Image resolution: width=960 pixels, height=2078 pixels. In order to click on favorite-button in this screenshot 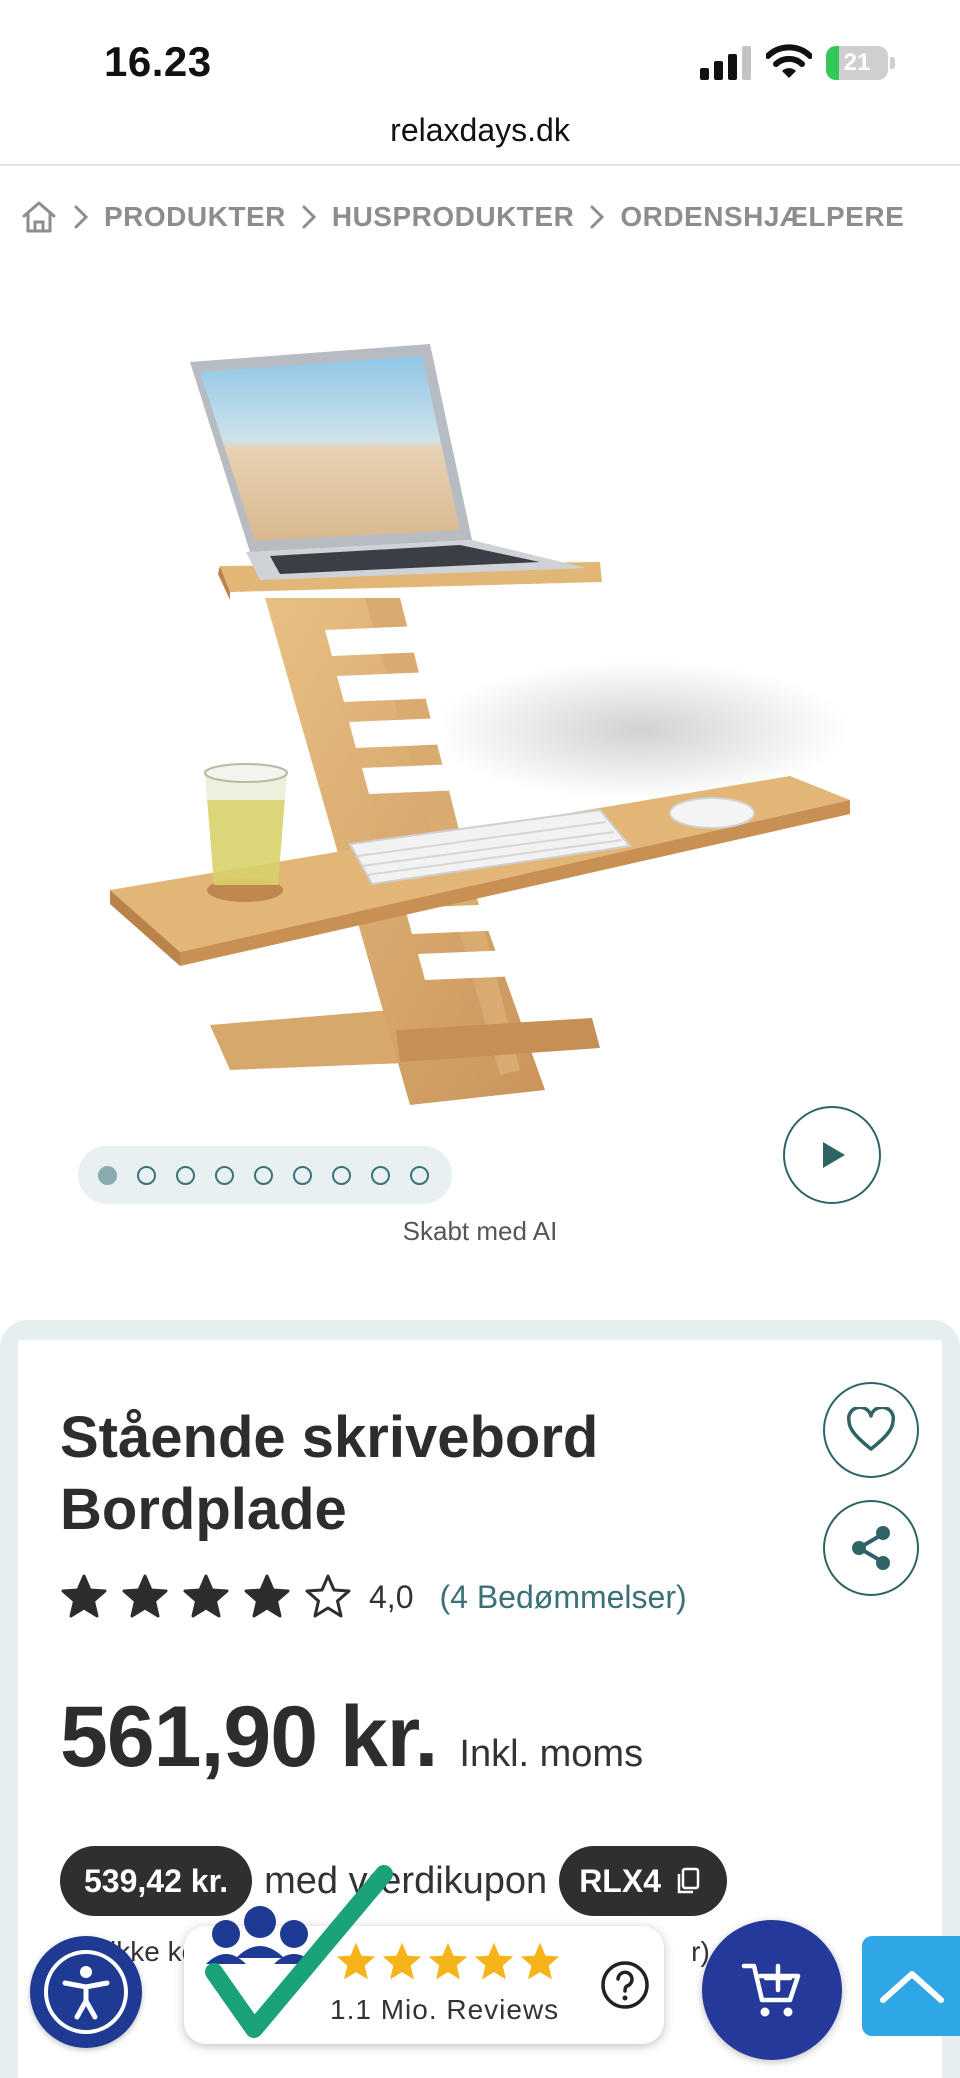, I will do `click(871, 1430)`.